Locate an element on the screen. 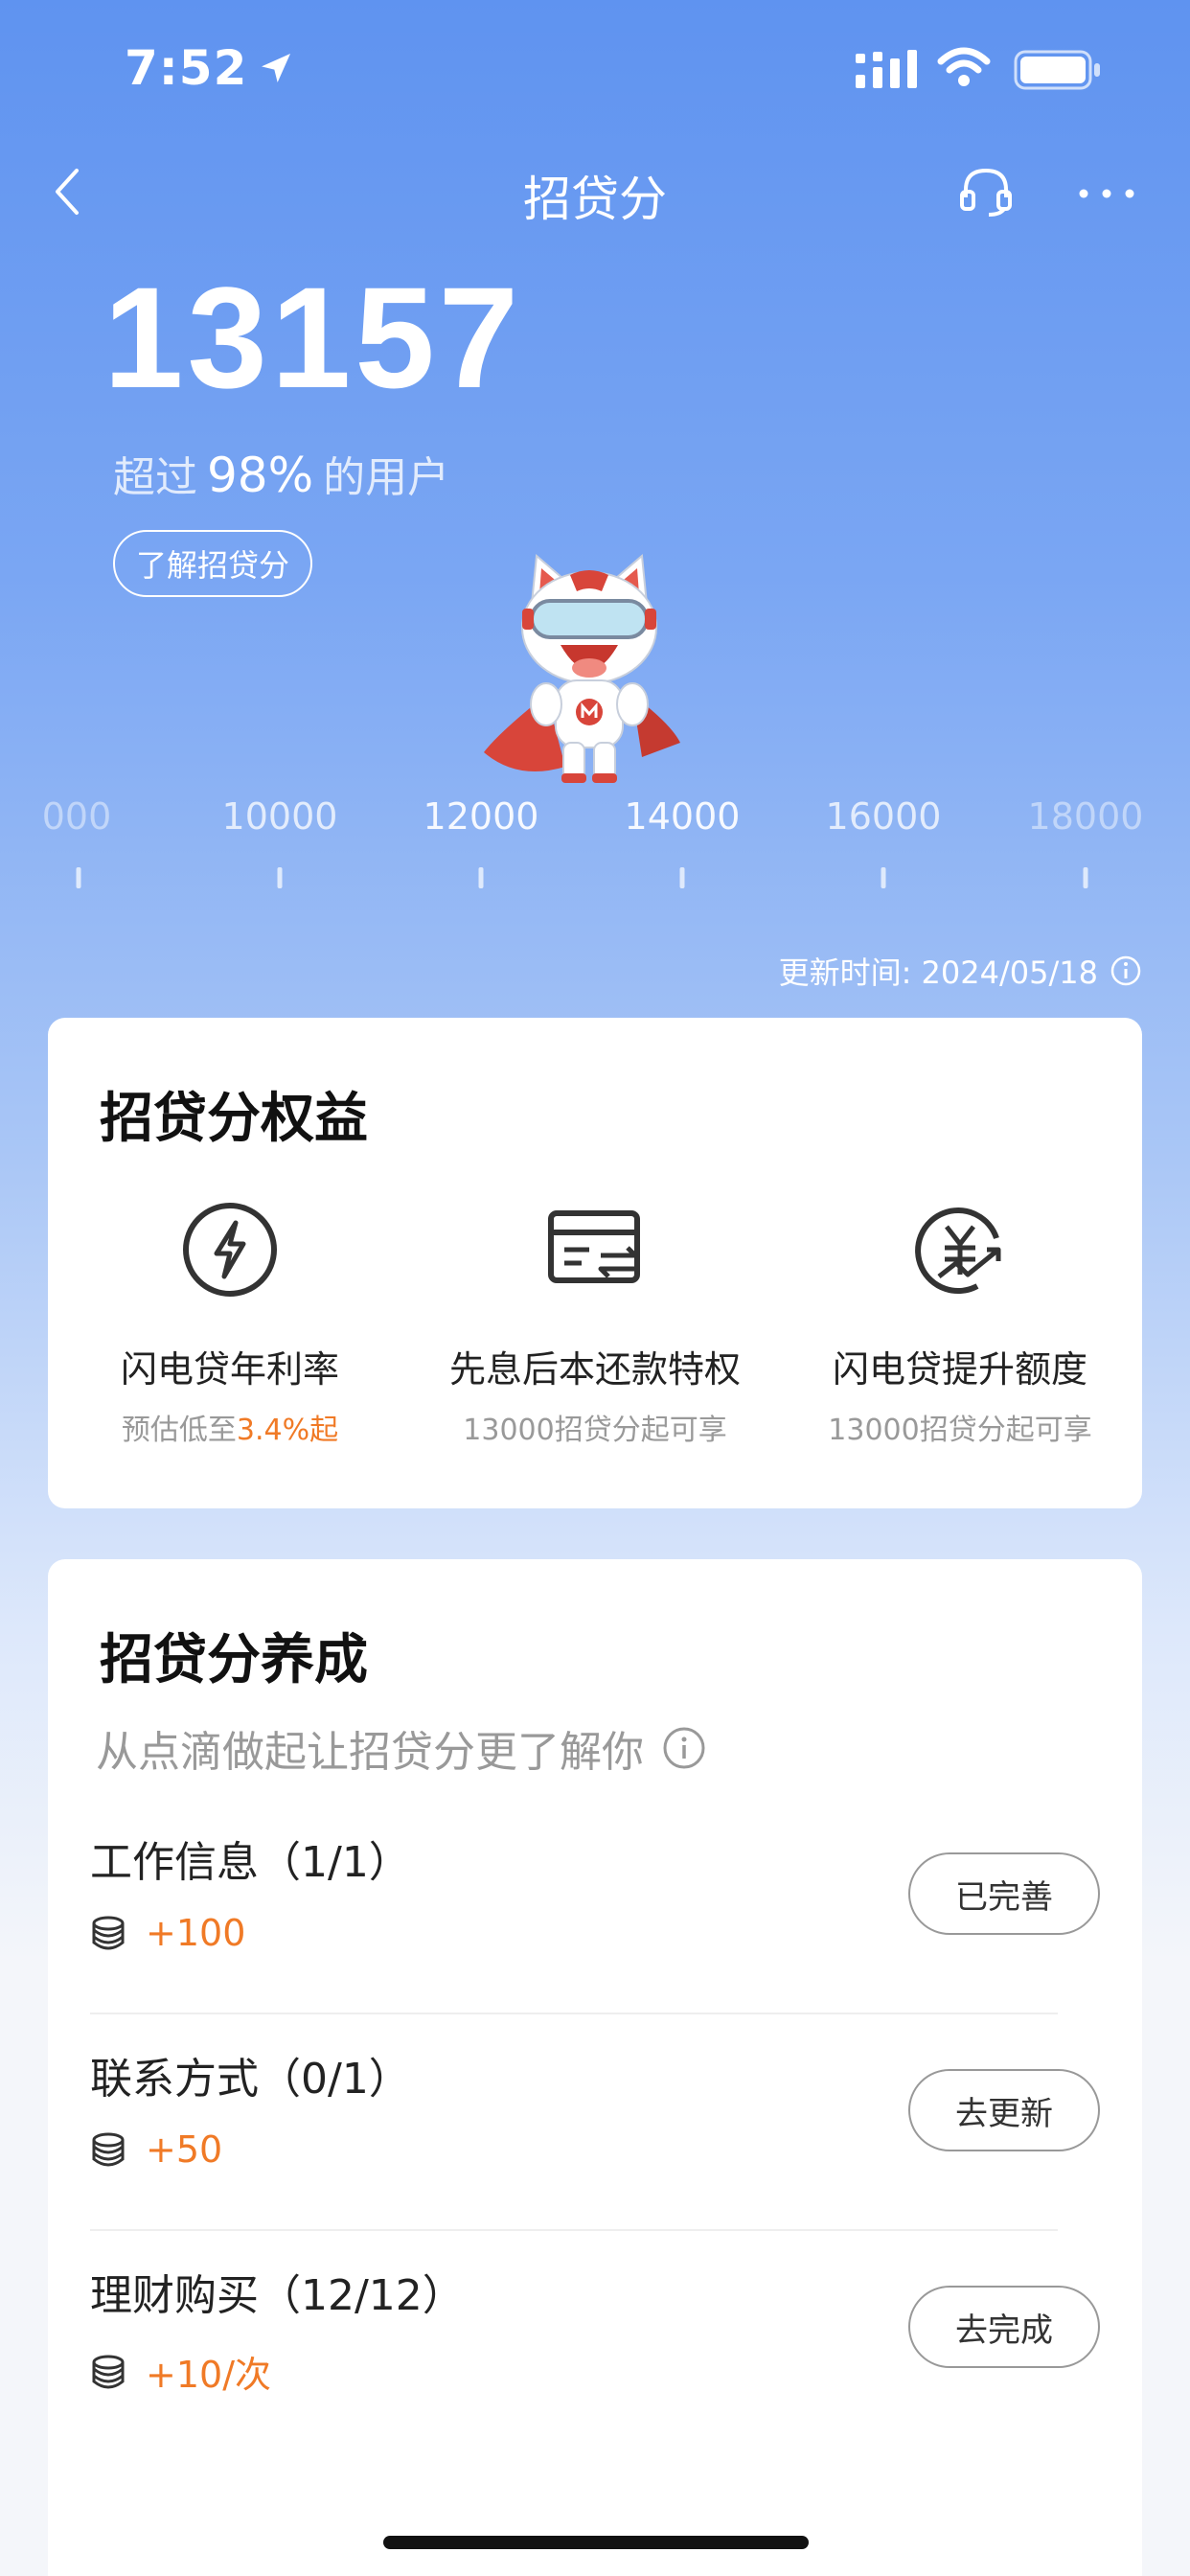 This screenshot has width=1190, height=2576. update-time: 更新时间: 2024/05/18 is located at coordinates (961, 971).